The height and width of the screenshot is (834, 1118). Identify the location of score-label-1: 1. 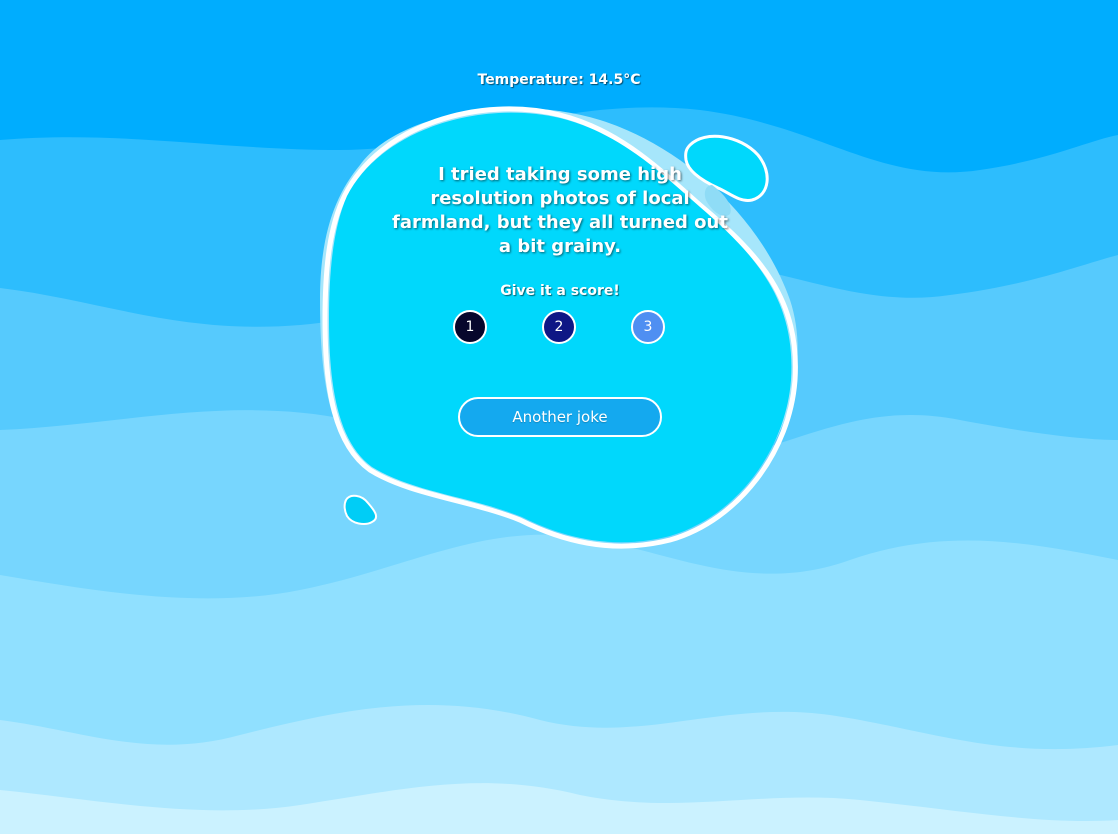
(470, 327).